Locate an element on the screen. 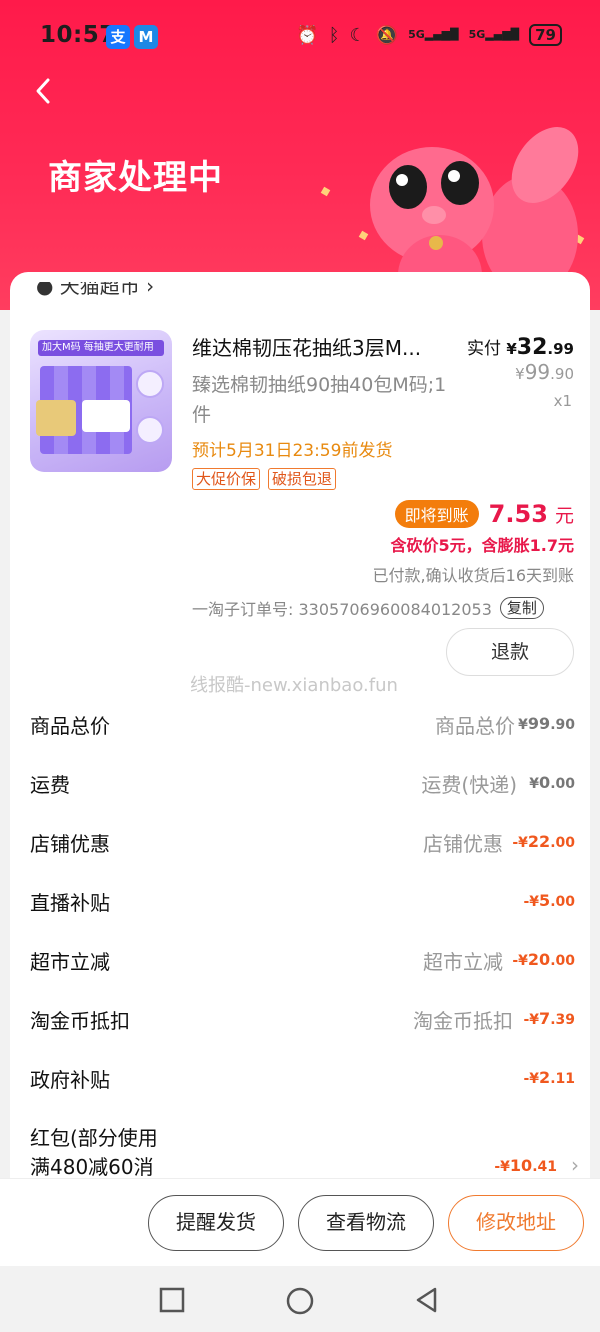  product-image: 加大M码 每抽更大更耐用 is located at coordinates (101, 401).